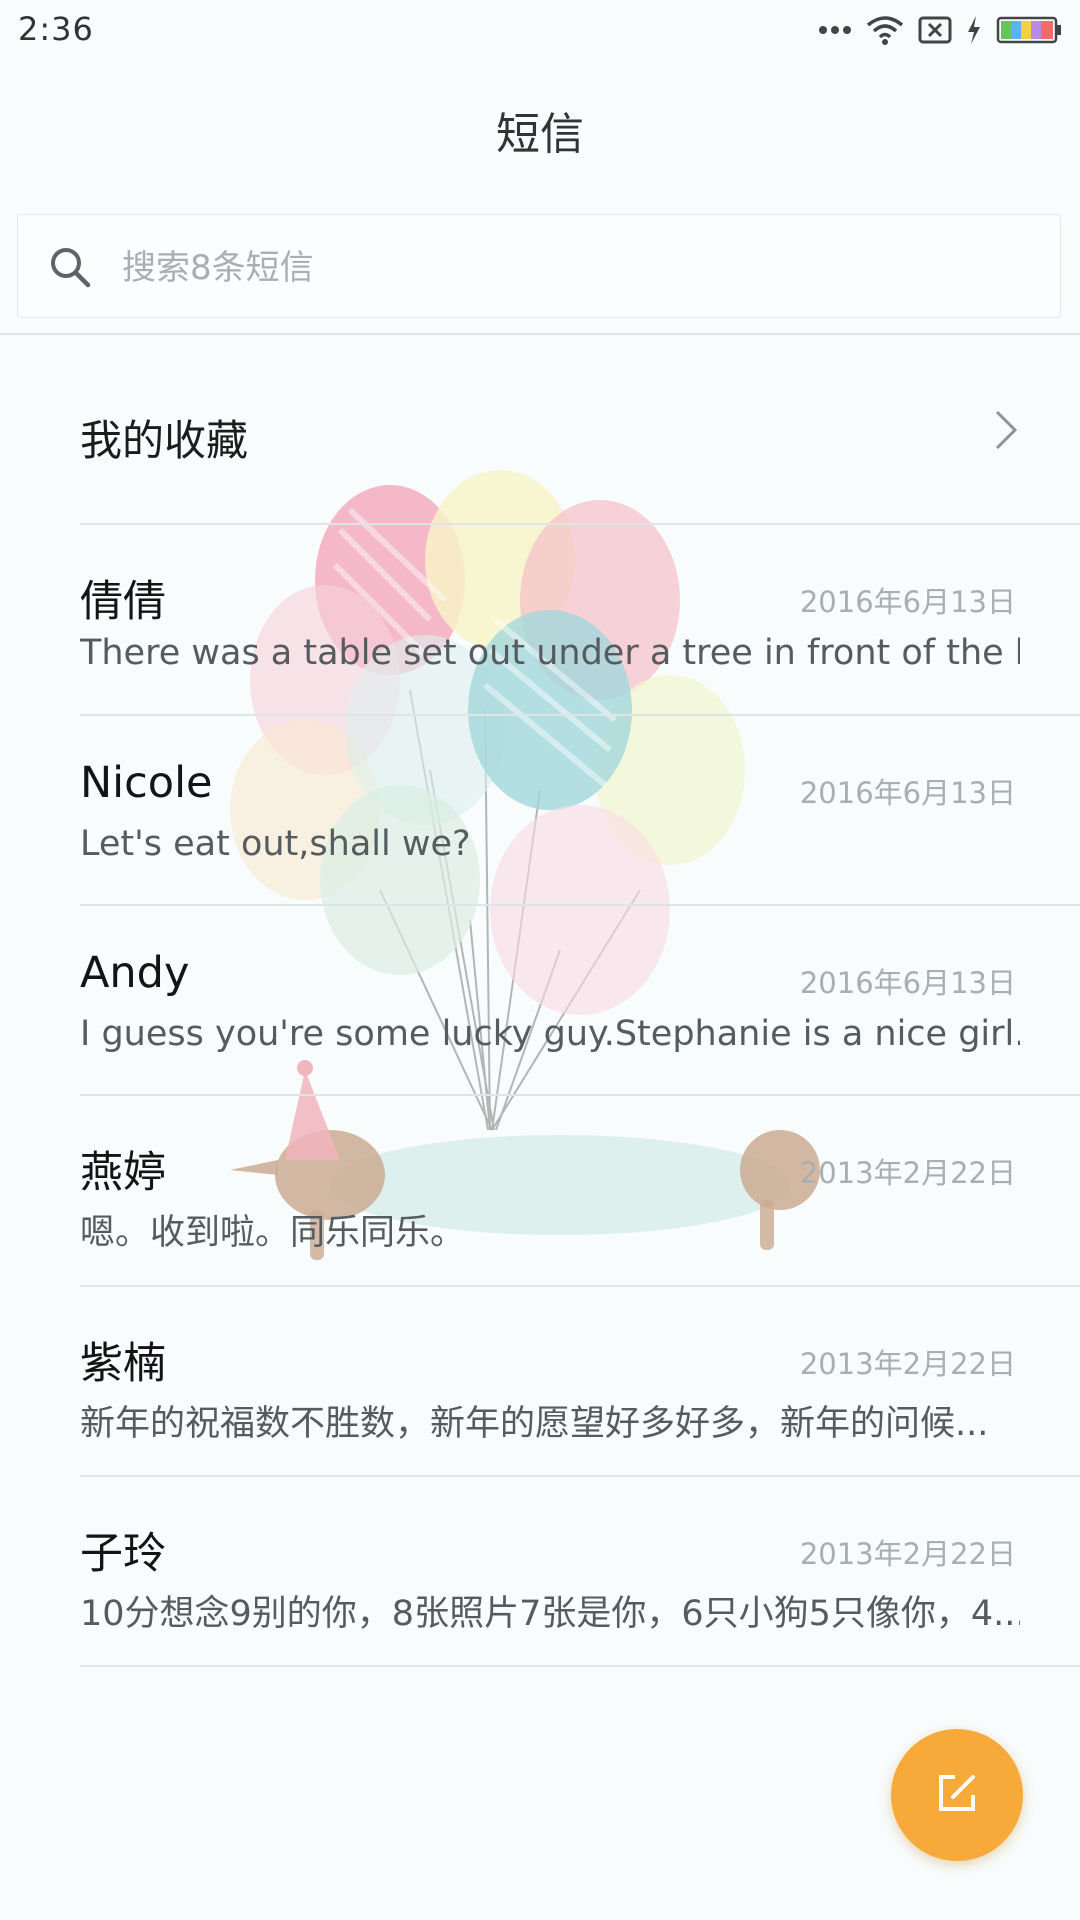 This screenshot has height=1920, width=1080. Describe the element at coordinates (572, 268) in the screenshot. I see `search-input` at that location.